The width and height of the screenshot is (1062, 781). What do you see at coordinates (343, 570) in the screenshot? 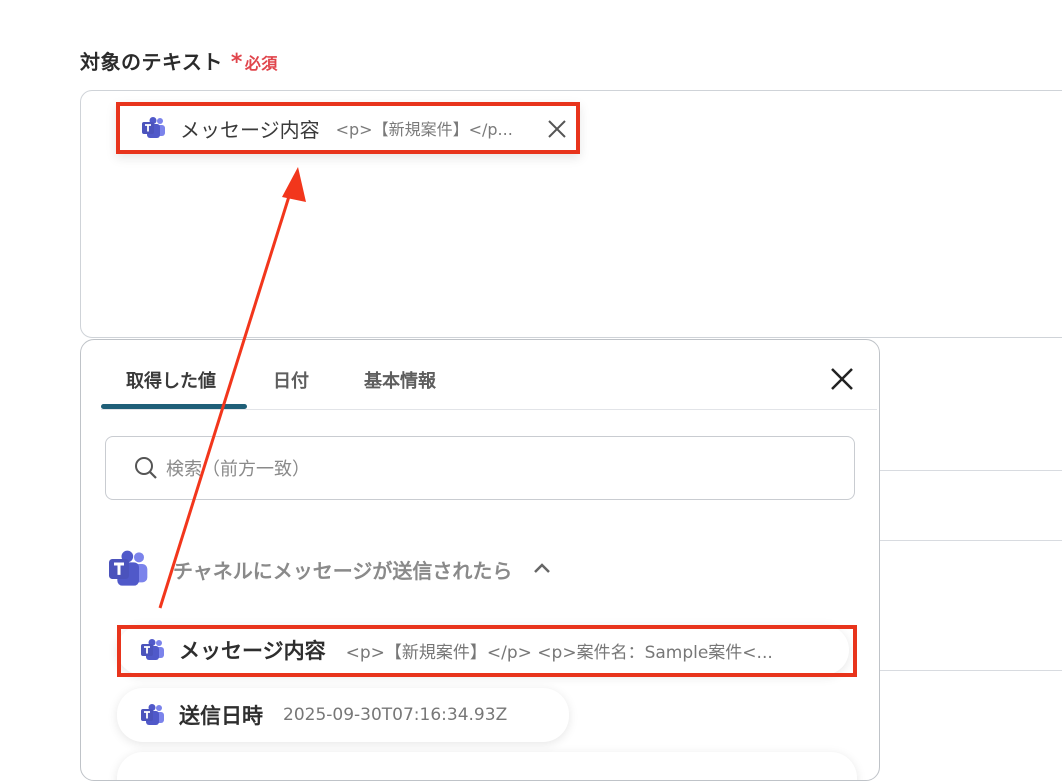
I see `group-title: チャネルにメッセージが送信されたら` at bounding box center [343, 570].